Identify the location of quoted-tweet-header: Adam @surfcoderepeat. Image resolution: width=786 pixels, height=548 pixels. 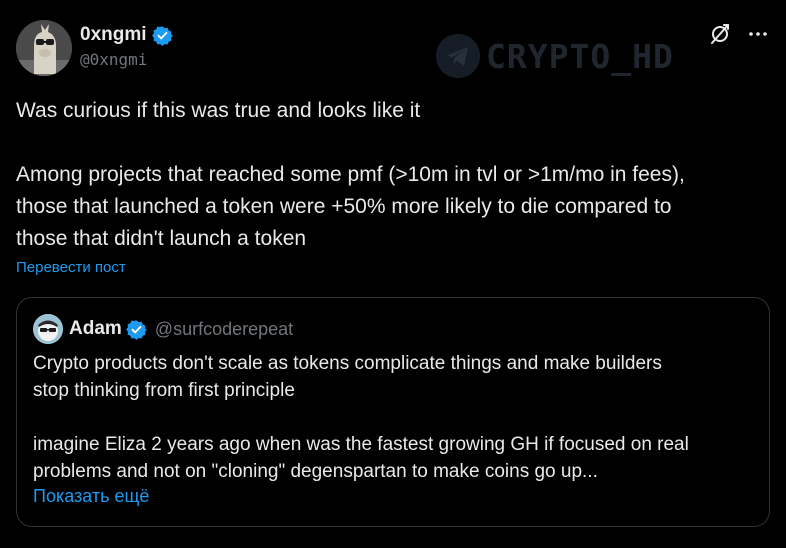
(163, 329).